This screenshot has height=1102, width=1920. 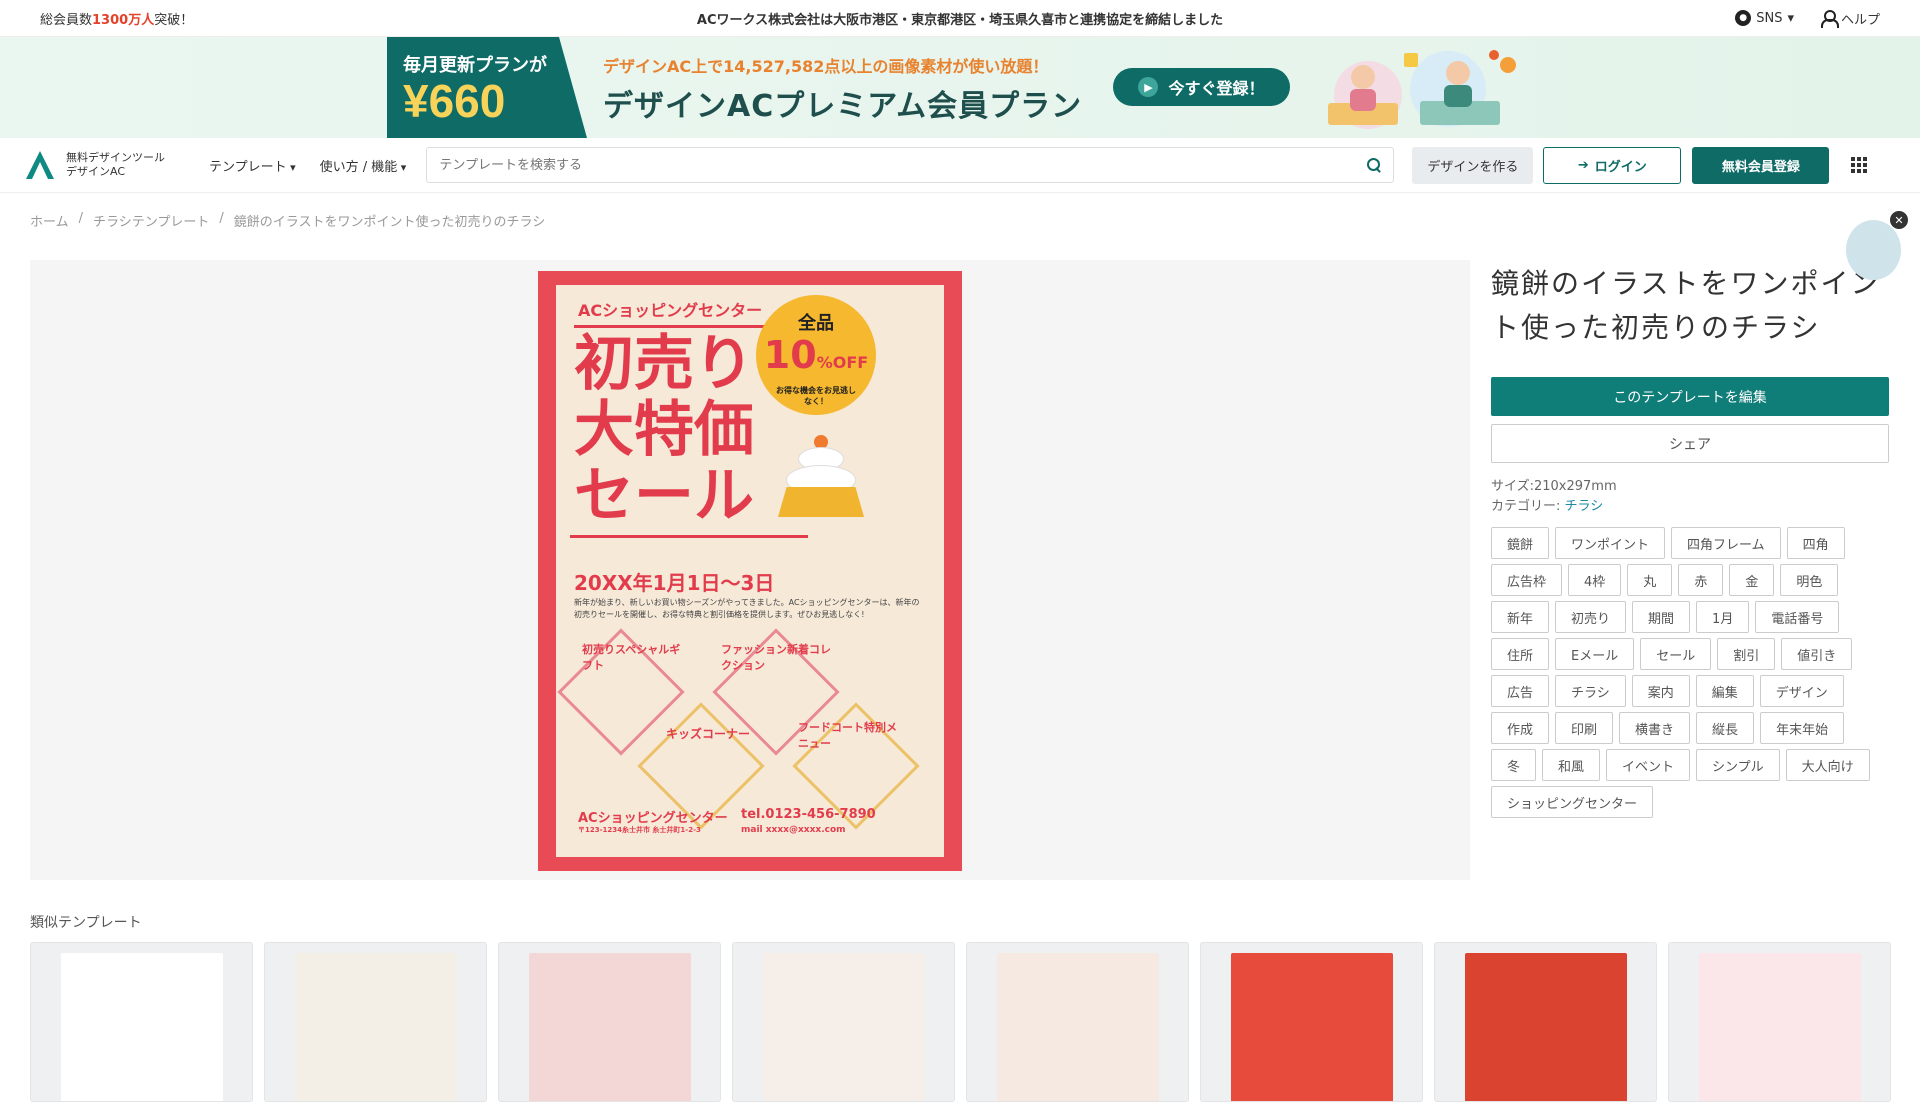 I want to click on category-link: チラシ, so click(x=1584, y=506).